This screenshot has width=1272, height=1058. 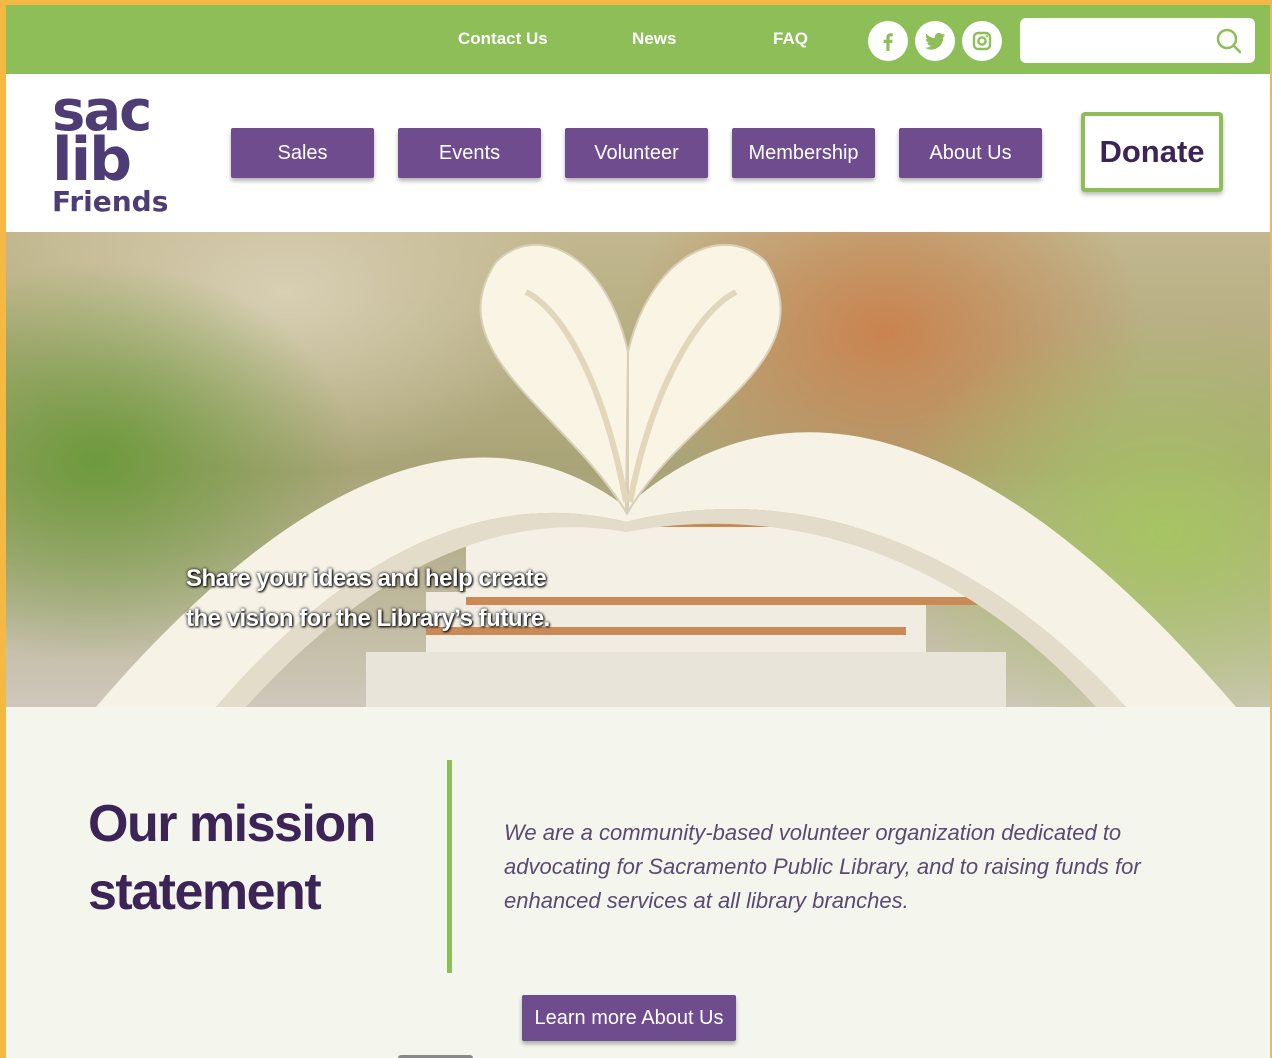 I want to click on instagram-icon, so click(x=982, y=41).